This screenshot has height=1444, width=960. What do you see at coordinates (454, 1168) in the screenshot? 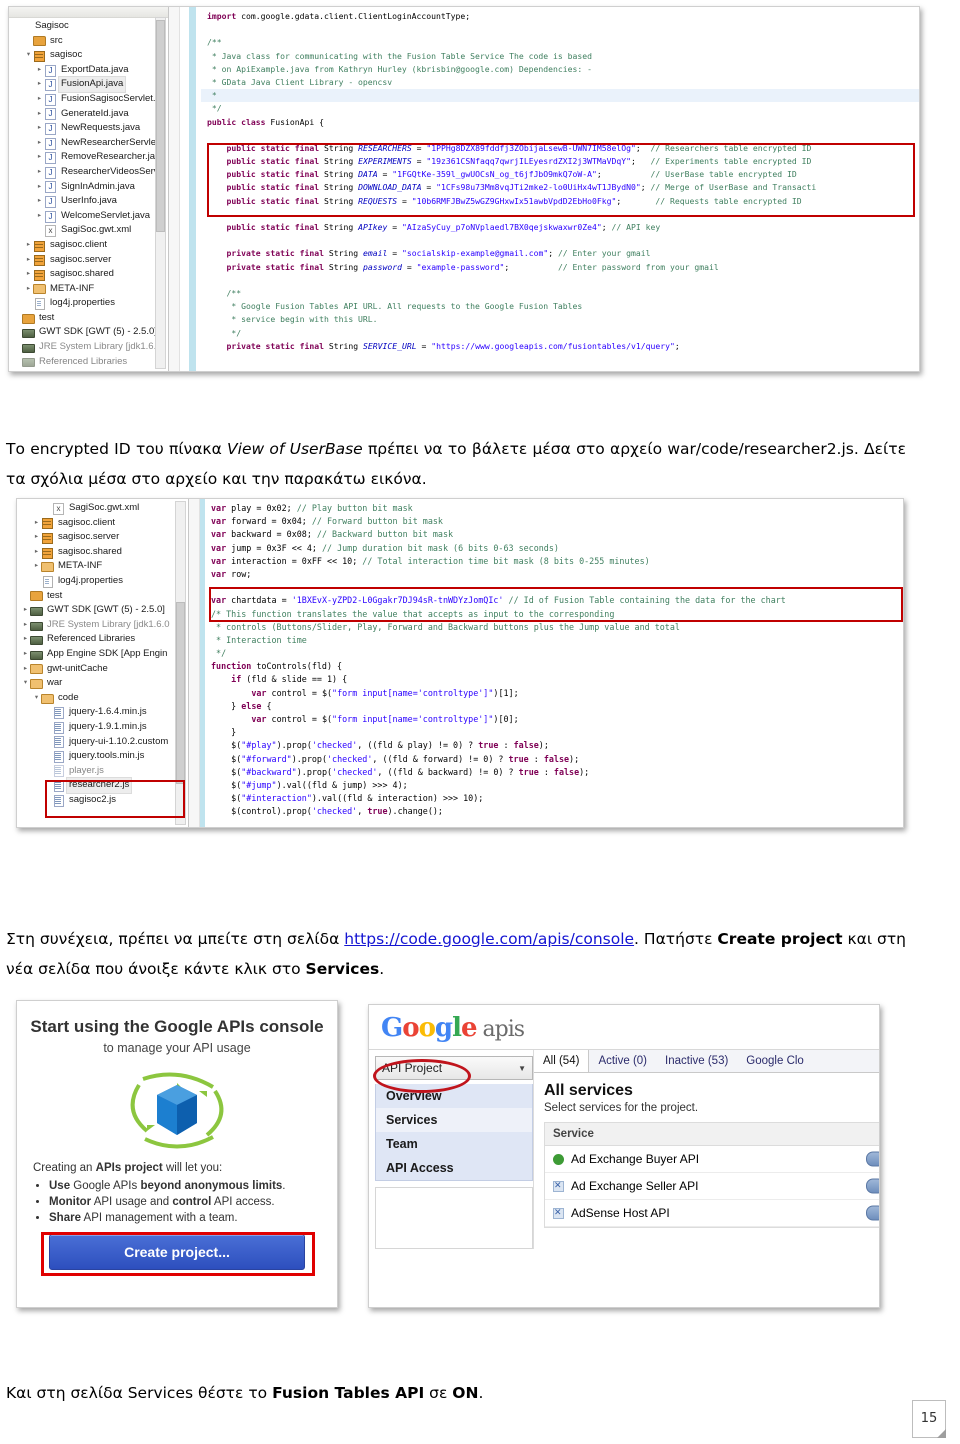
I see `sidebar-item-api-access: API Access` at bounding box center [454, 1168].